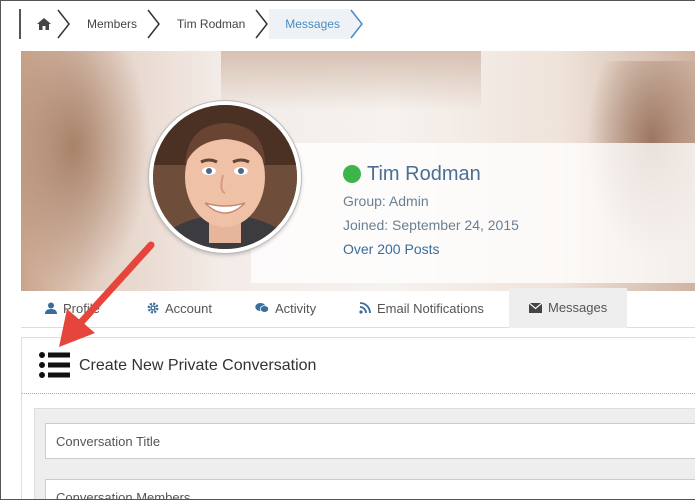 The width and height of the screenshot is (695, 500). I want to click on conversation-title-field: Conversation Title, so click(370, 441).